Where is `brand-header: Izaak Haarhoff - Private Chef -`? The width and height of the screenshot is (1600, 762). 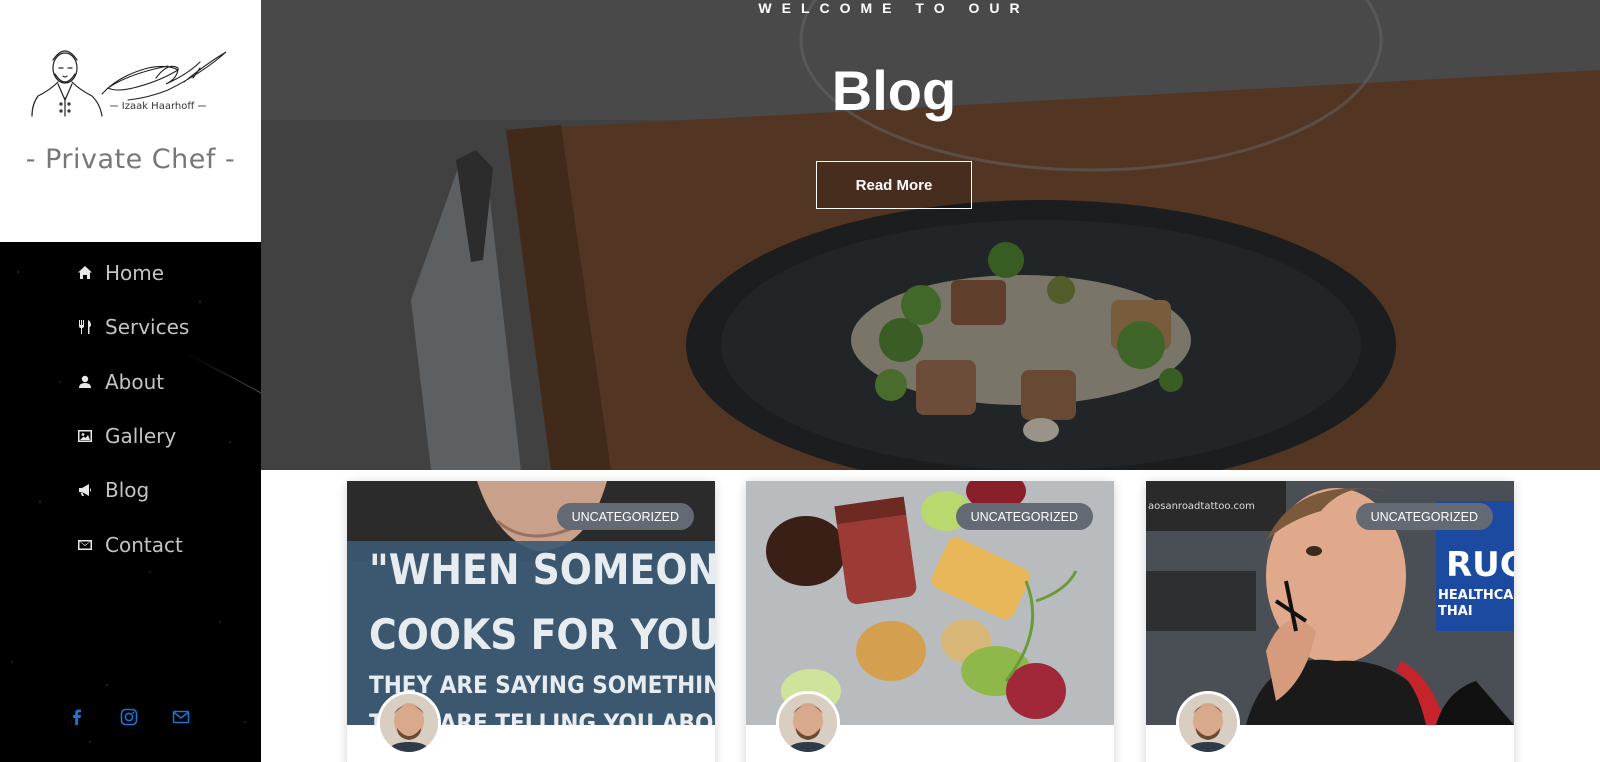
brand-header: Izaak Haarhoff - Private Chef - is located at coordinates (130, 121).